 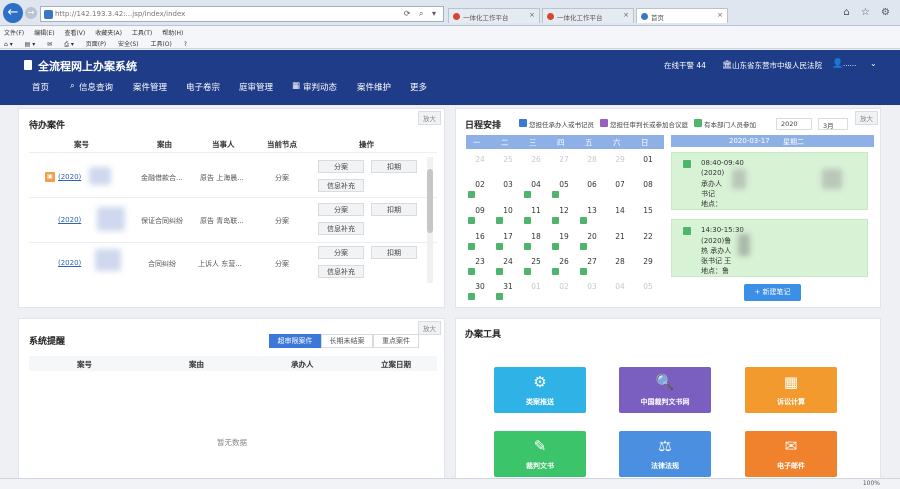 I want to click on calendar-icon: ▦, so click(x=296, y=86).